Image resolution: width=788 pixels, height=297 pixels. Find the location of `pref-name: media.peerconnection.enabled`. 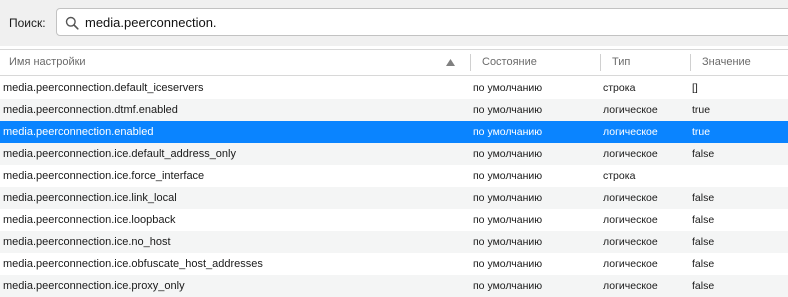

pref-name: media.peerconnection.enabled is located at coordinates (78, 132).